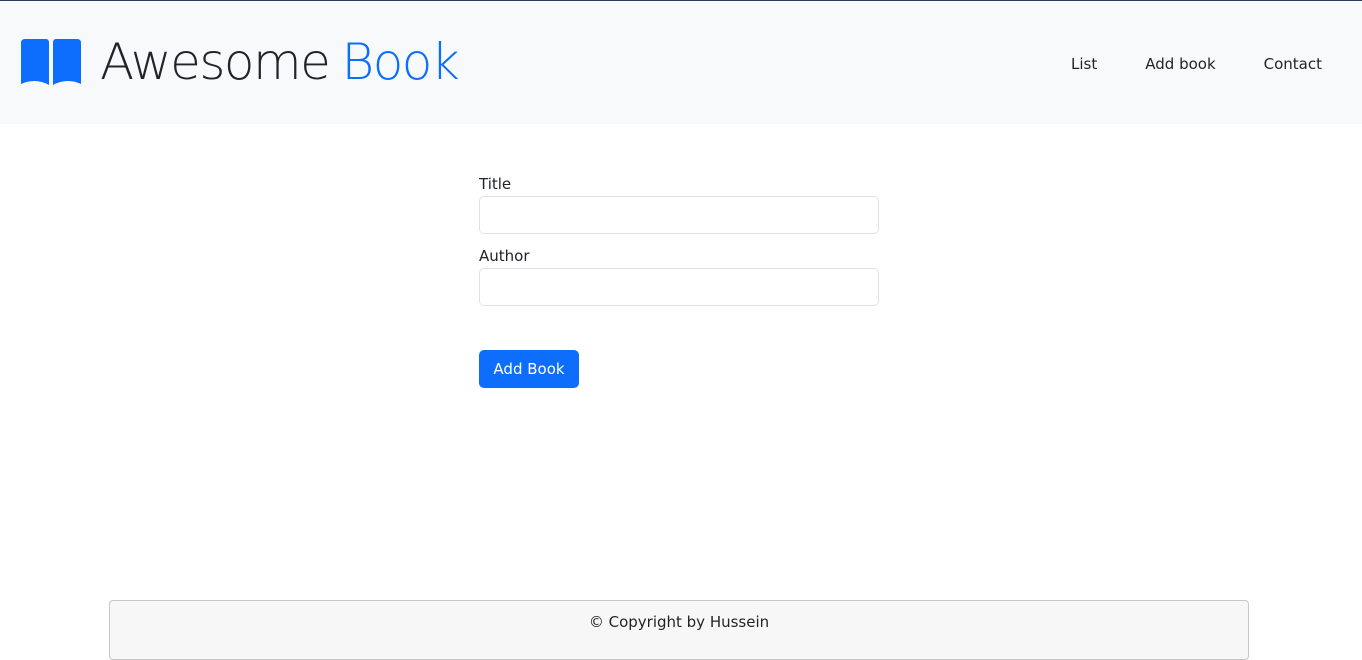 This screenshot has width=1362, height=660. I want to click on brand-title: Awesome Book, so click(280, 62).